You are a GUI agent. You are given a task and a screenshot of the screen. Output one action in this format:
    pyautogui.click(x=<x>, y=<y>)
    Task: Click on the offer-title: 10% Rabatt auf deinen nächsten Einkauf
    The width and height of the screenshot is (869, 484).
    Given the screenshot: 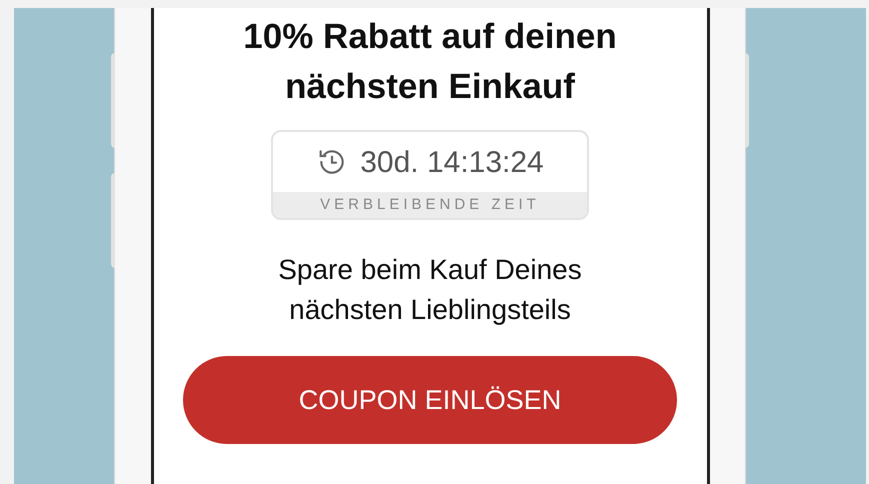 What is the action you would take?
    pyautogui.click(x=430, y=62)
    